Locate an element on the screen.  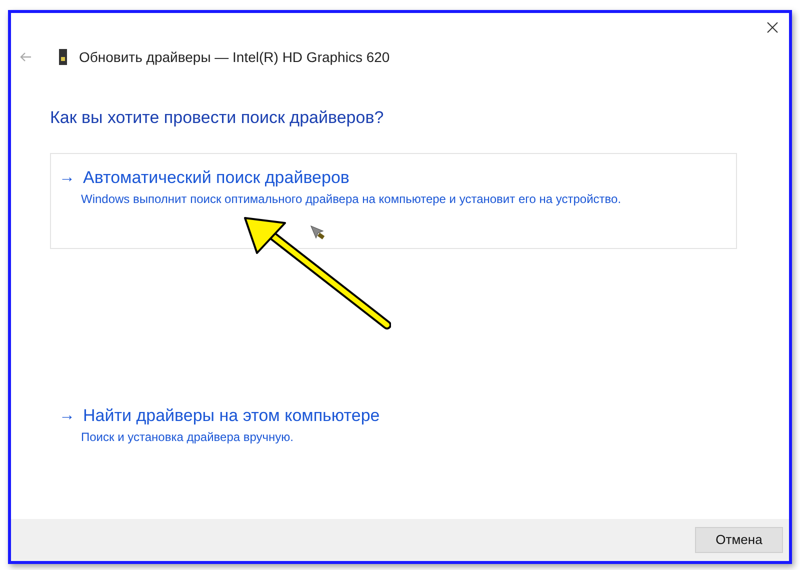
close-icon is located at coordinates (772, 27).